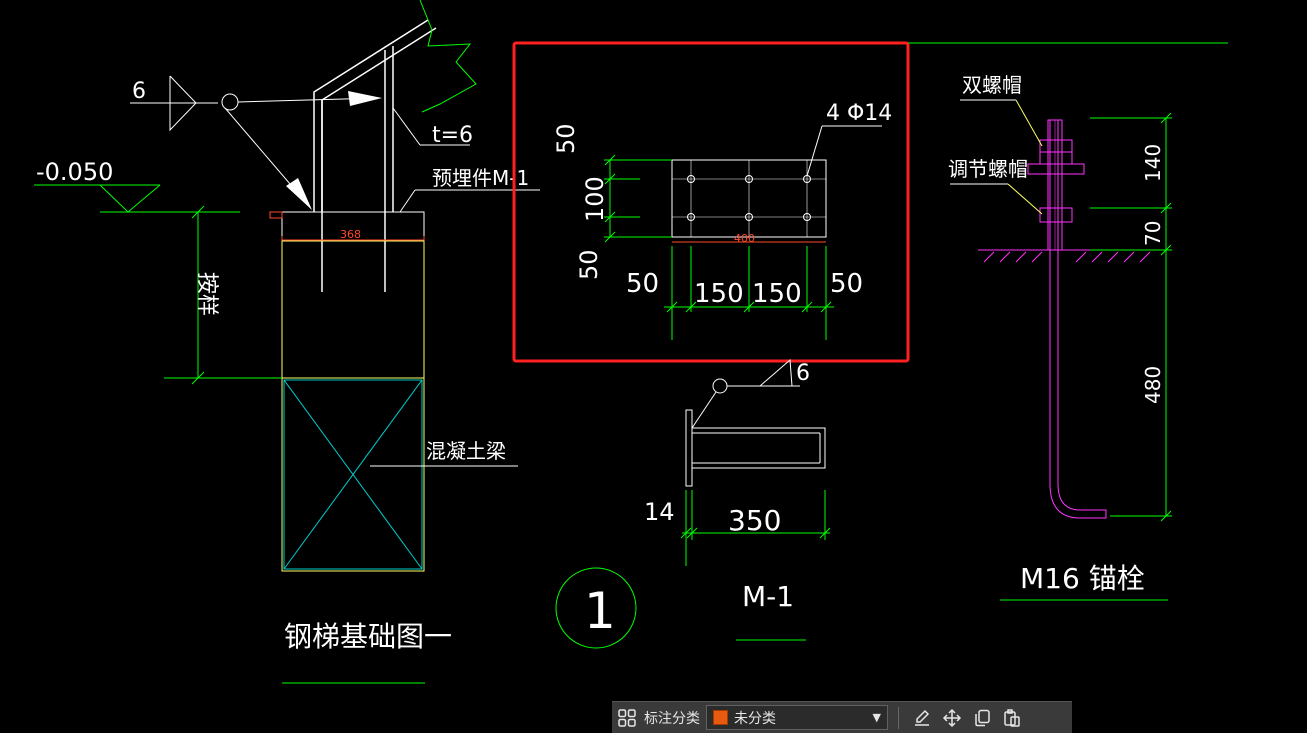 The width and height of the screenshot is (1307, 733). Describe the element at coordinates (720, 717) in the screenshot. I see `category-color-swatch` at that location.